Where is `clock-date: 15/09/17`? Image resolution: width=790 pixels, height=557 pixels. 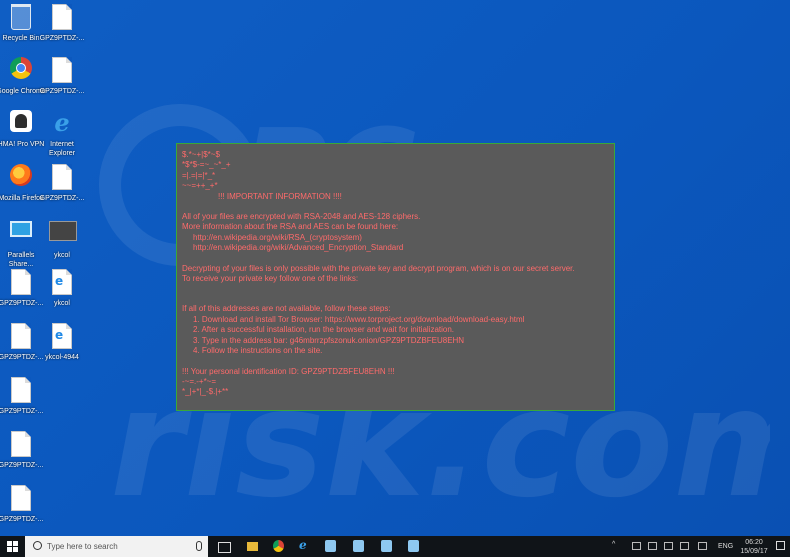 clock-date: 15/09/17 is located at coordinates (754, 551).